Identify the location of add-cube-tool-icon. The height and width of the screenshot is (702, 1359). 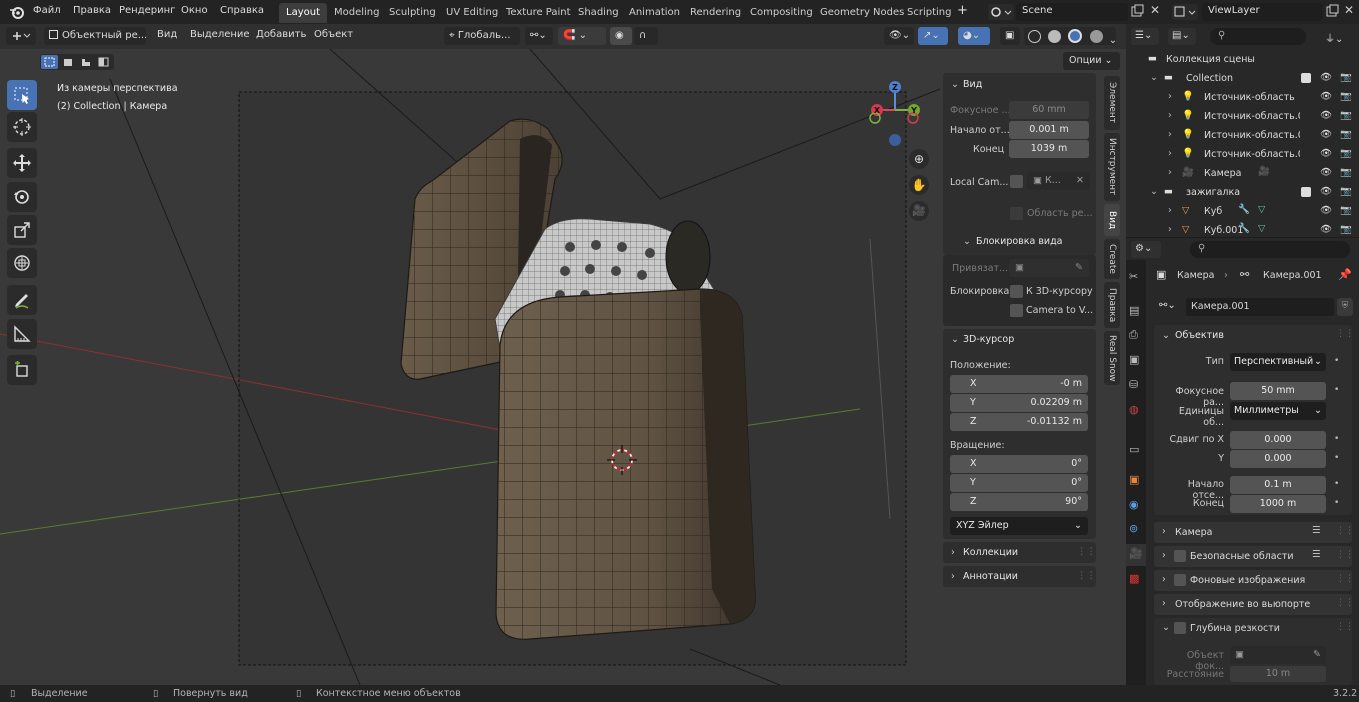
(22, 370).